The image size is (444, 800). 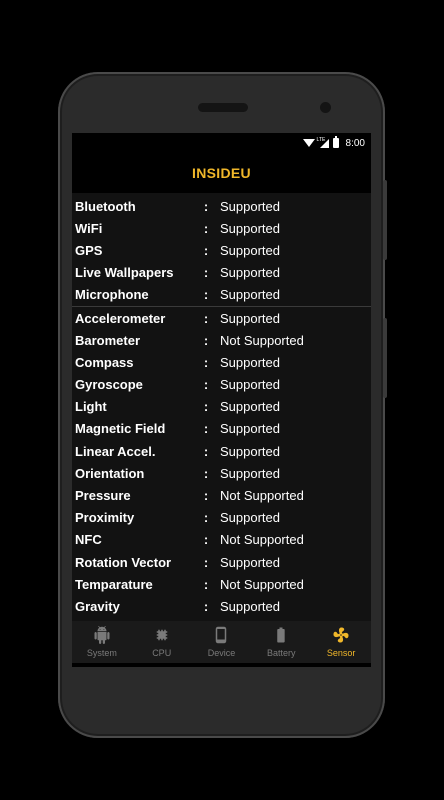 I want to click on signal-icon: LTE, so click(x=323, y=142).